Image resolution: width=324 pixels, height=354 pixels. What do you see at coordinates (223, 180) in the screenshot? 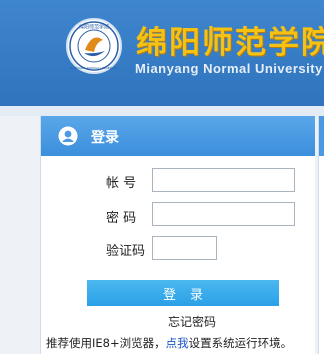
I see `username-input` at bounding box center [223, 180].